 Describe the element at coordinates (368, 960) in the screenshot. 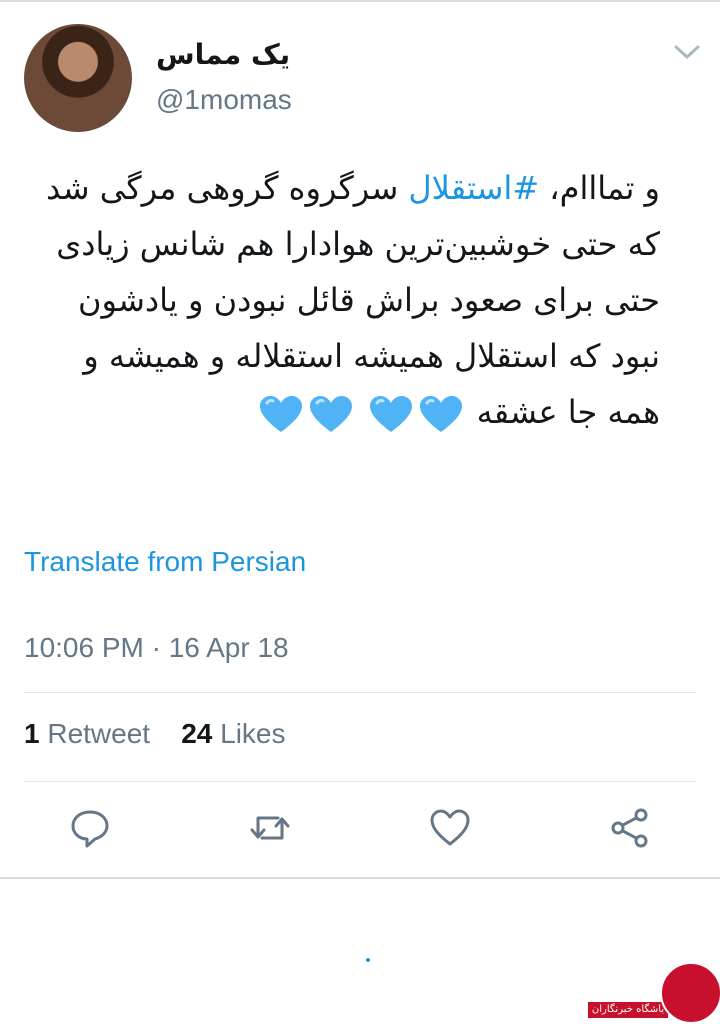

I see `loading-dot` at that location.